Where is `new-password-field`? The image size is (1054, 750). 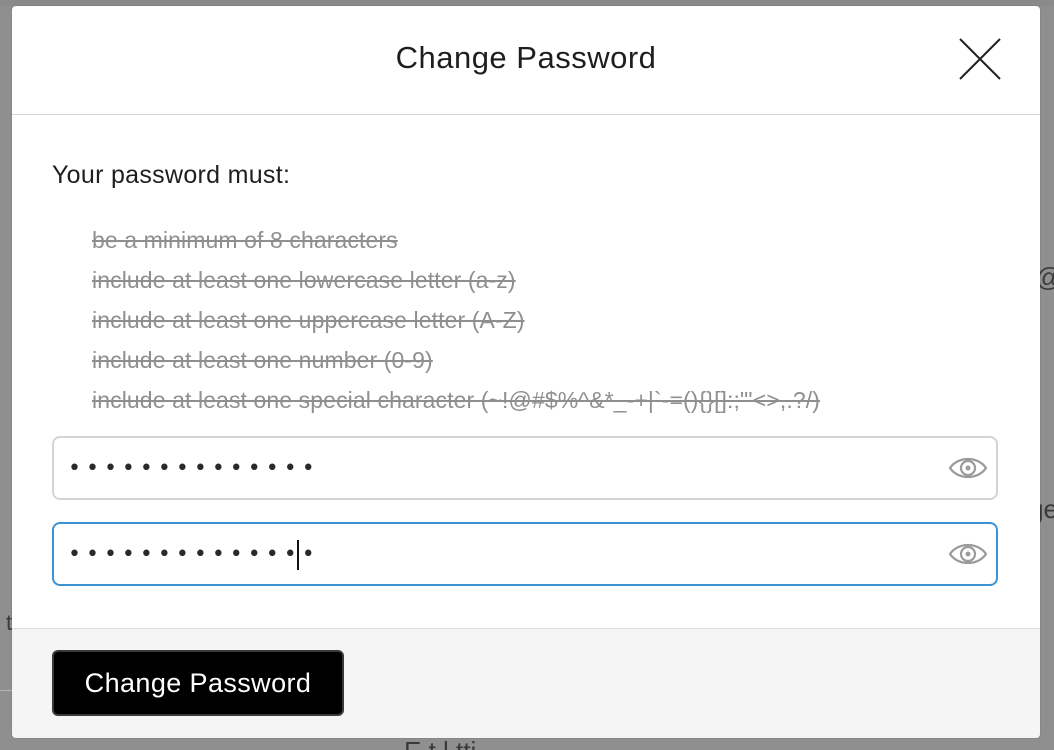
new-password-field is located at coordinates (525, 468).